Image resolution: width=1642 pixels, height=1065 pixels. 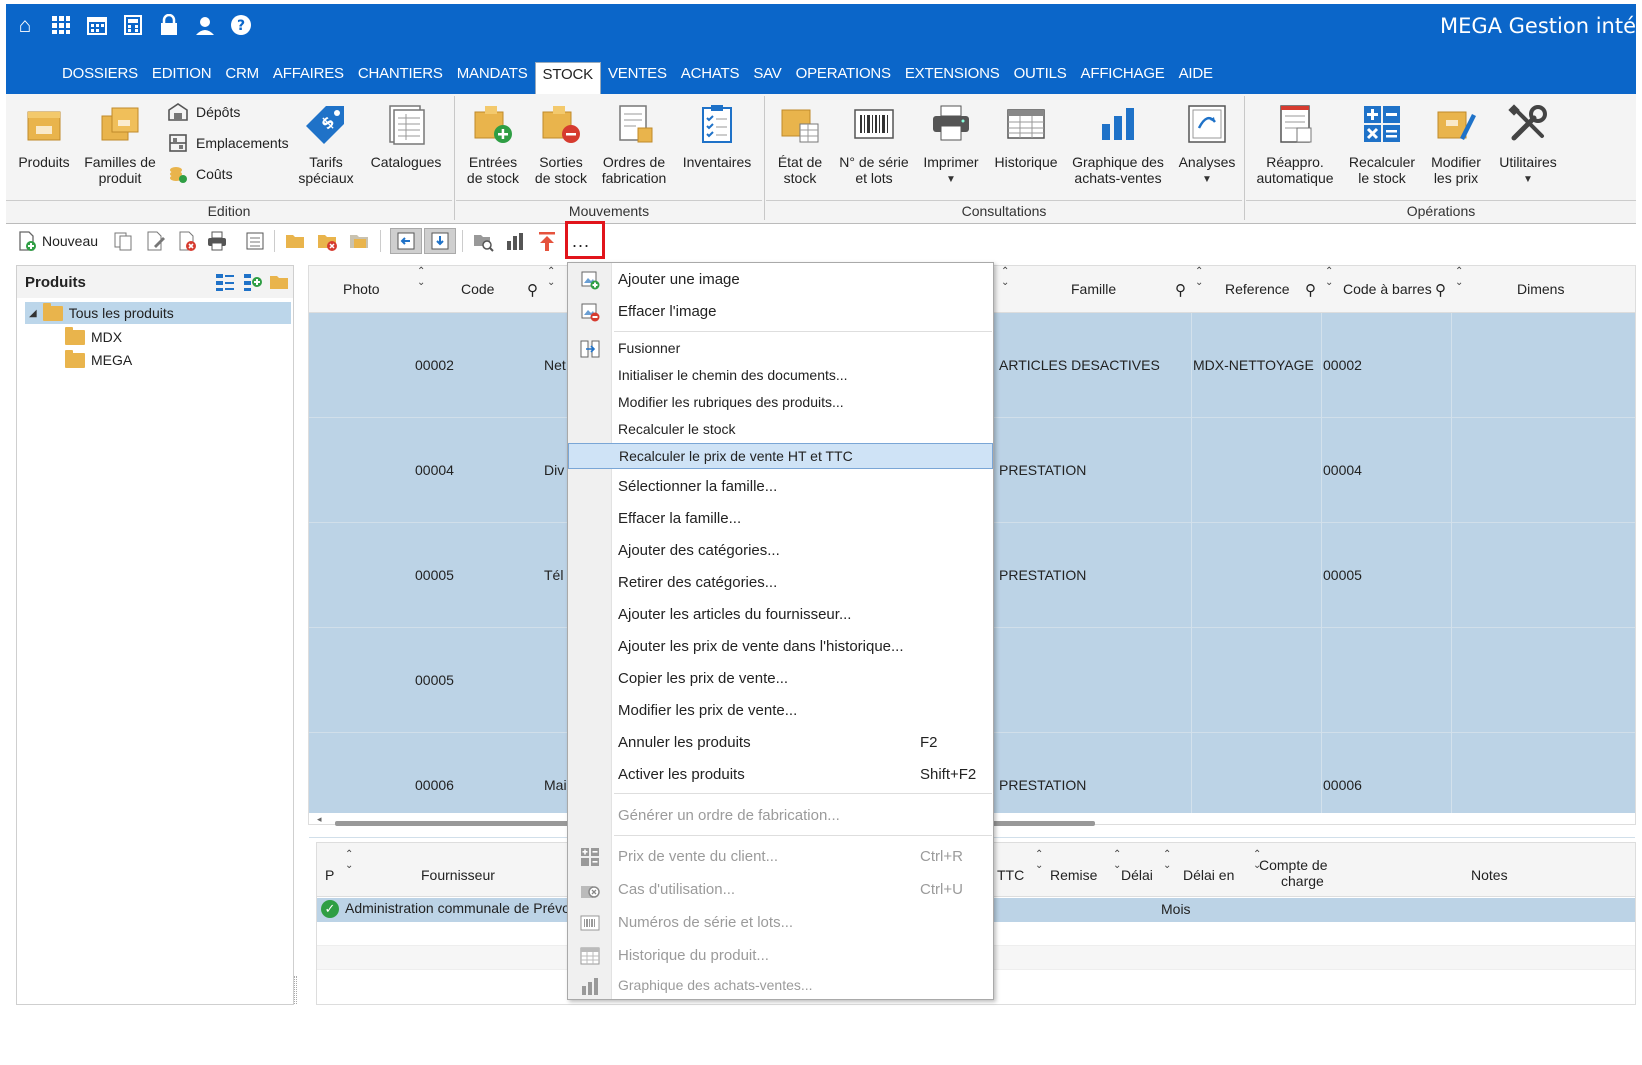 I want to click on col-header-code: Code, so click(x=477, y=289).